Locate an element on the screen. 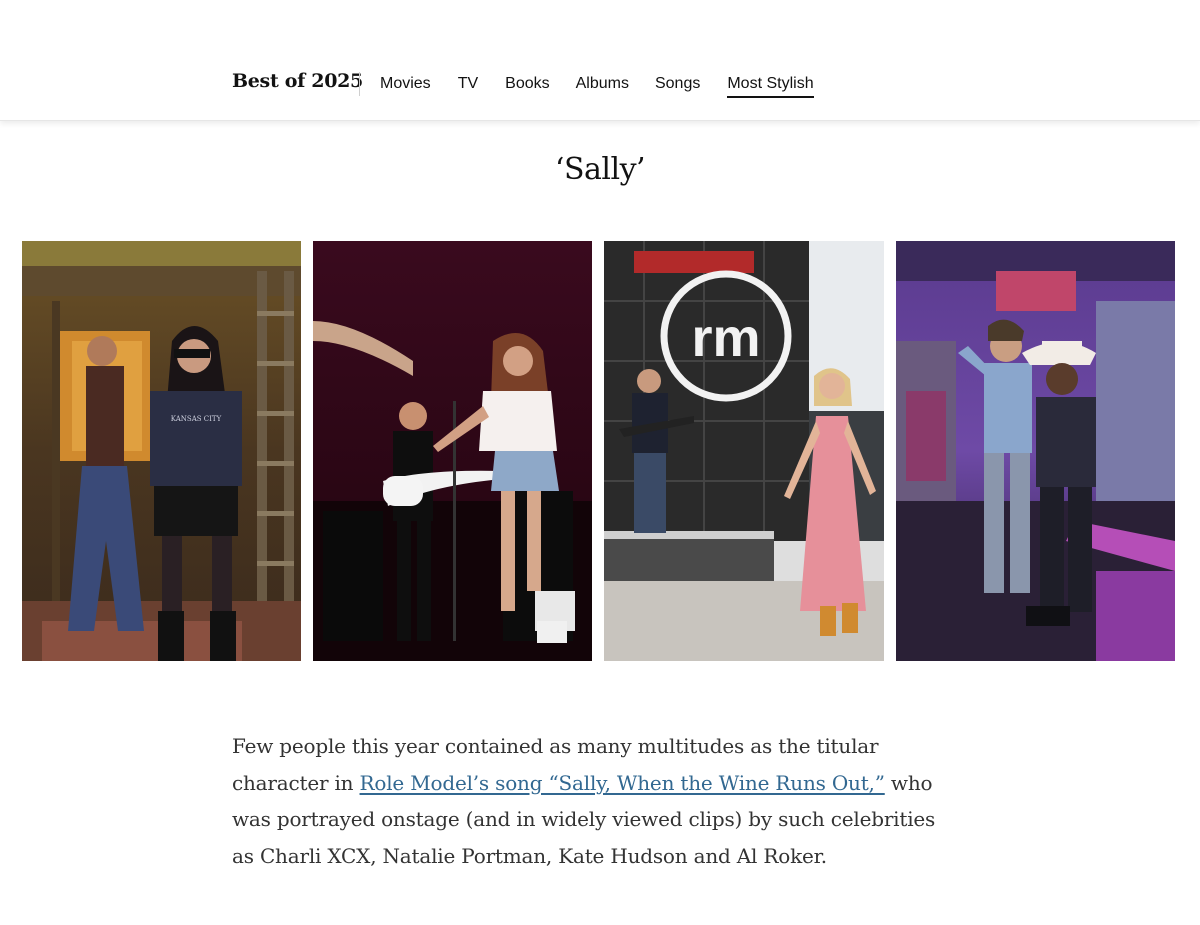 The height and width of the screenshot is (925, 1200). section-title: ‘Sally’ is located at coordinates (600, 169).